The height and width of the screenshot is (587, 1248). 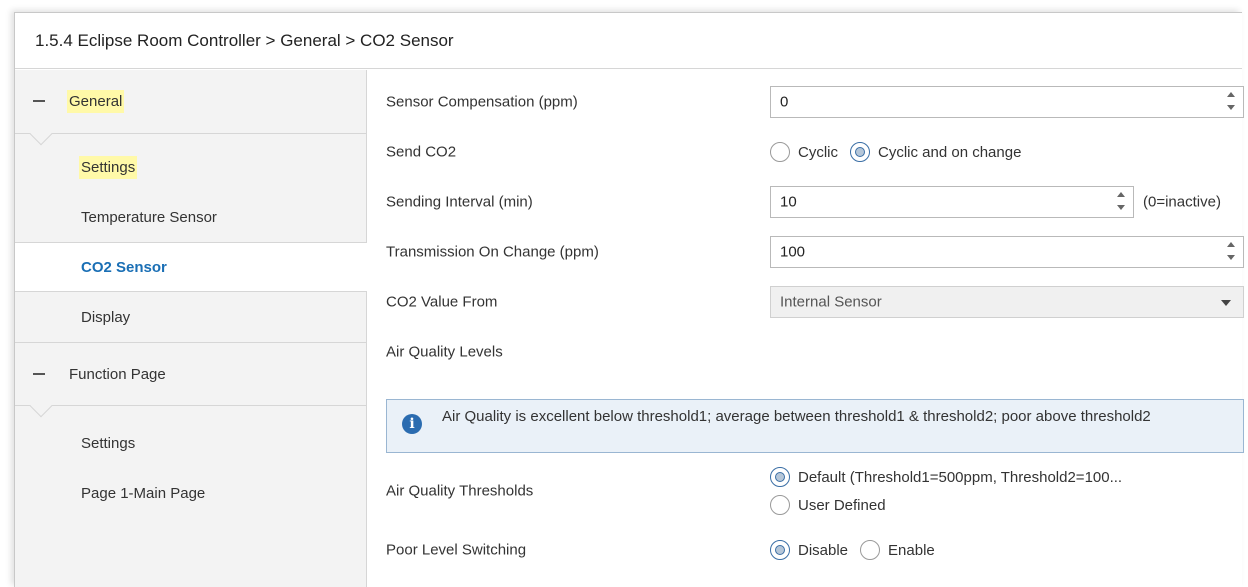 I want to click on radio-label: Cyclic, so click(x=818, y=152).